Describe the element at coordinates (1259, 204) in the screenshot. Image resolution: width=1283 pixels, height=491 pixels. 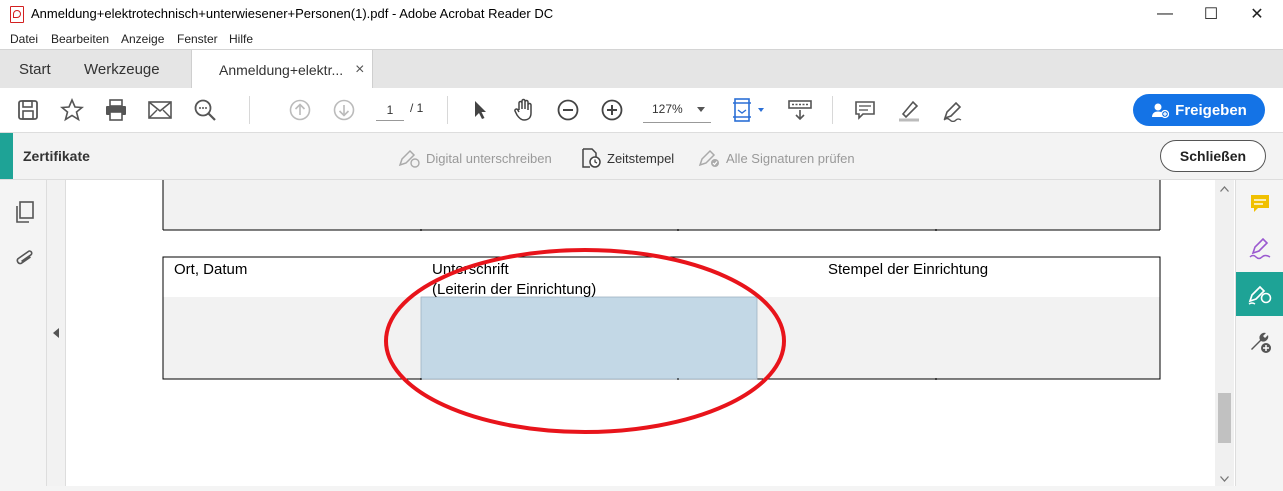
I see `comment-tool-icon` at that location.